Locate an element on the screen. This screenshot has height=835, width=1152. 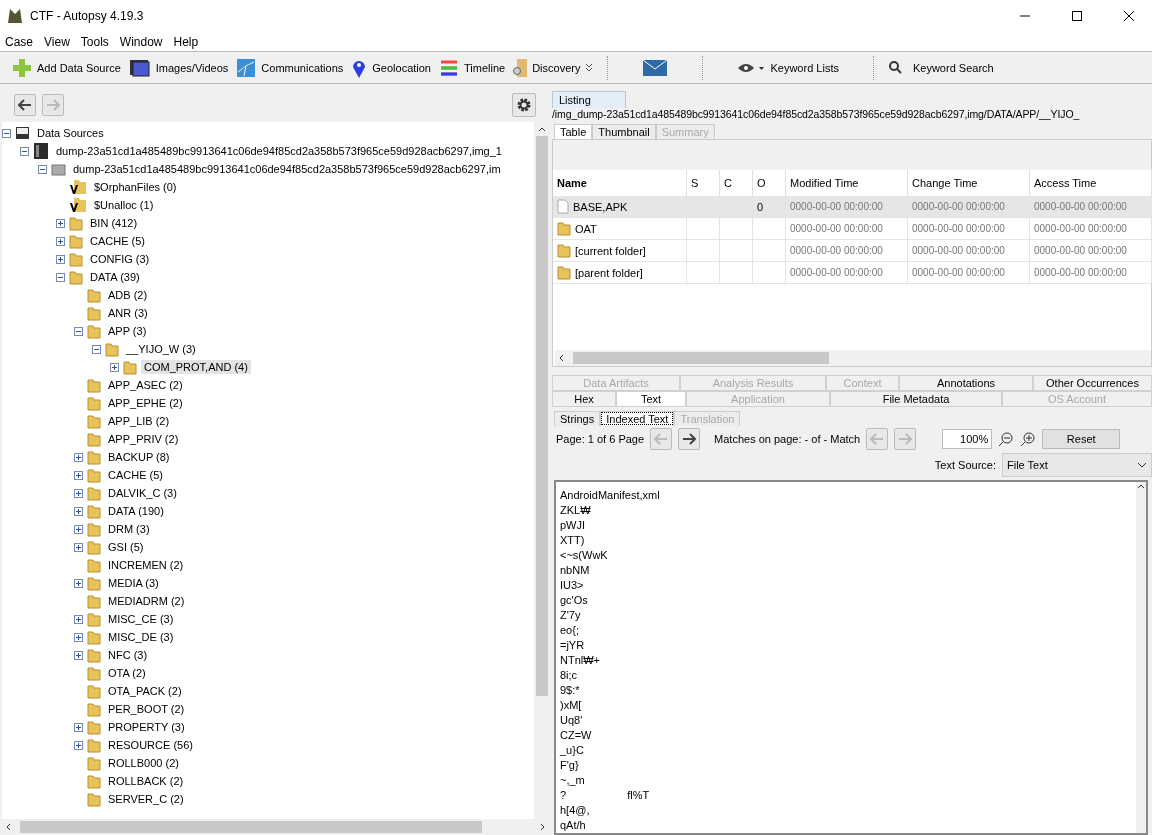
listing-tab: Listing is located at coordinates (589, 99).